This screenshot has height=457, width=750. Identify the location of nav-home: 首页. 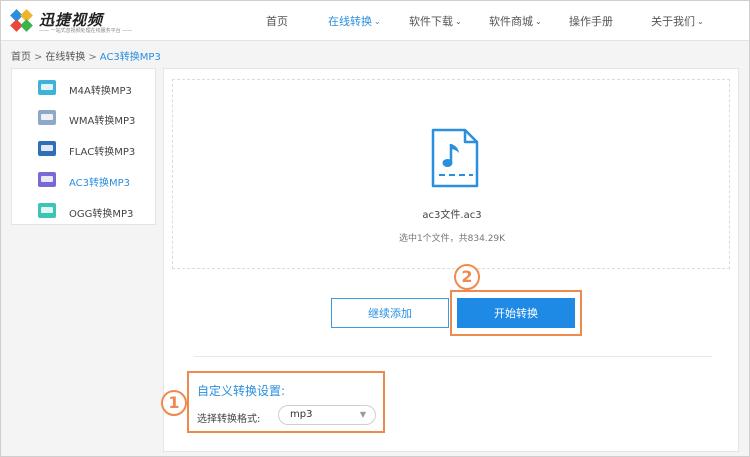
(277, 21).